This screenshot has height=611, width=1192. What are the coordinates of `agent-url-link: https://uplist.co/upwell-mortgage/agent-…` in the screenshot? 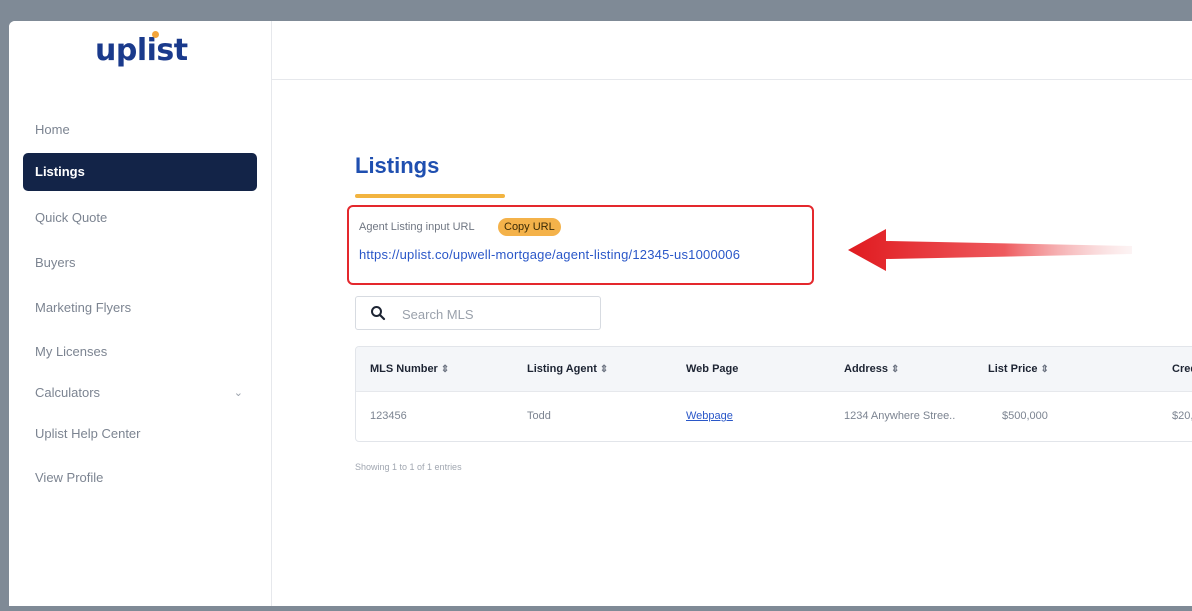 It's located at (549, 254).